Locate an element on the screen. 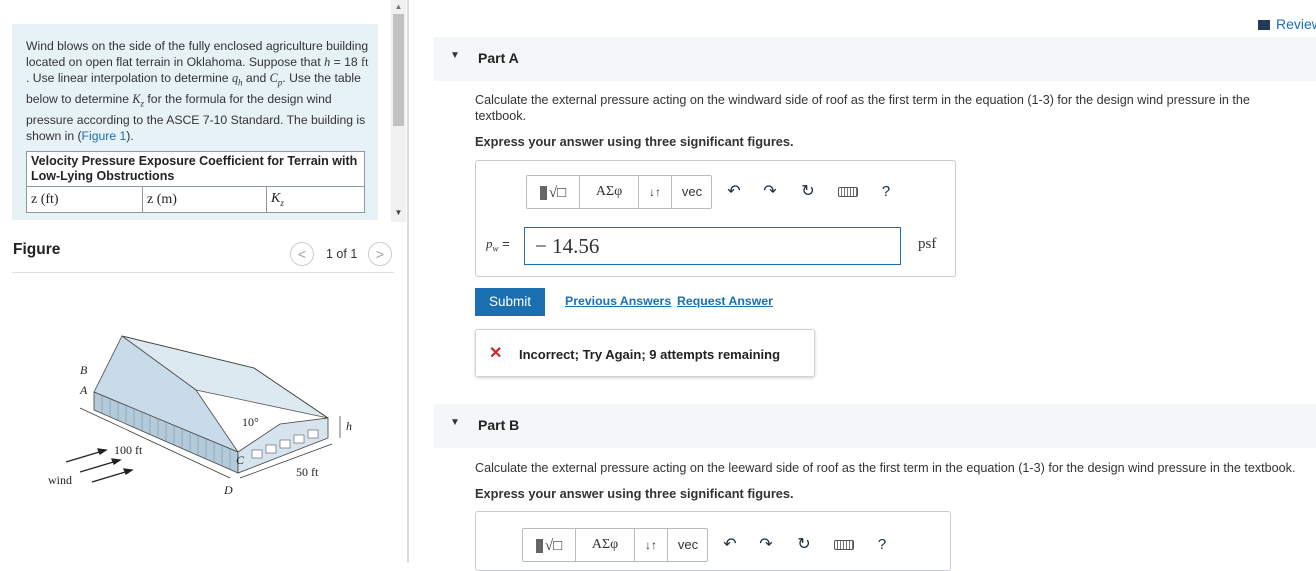 Image resolution: width=1316 pixels, height=571 pixels. chevron-right-icon: > is located at coordinates (380, 254).